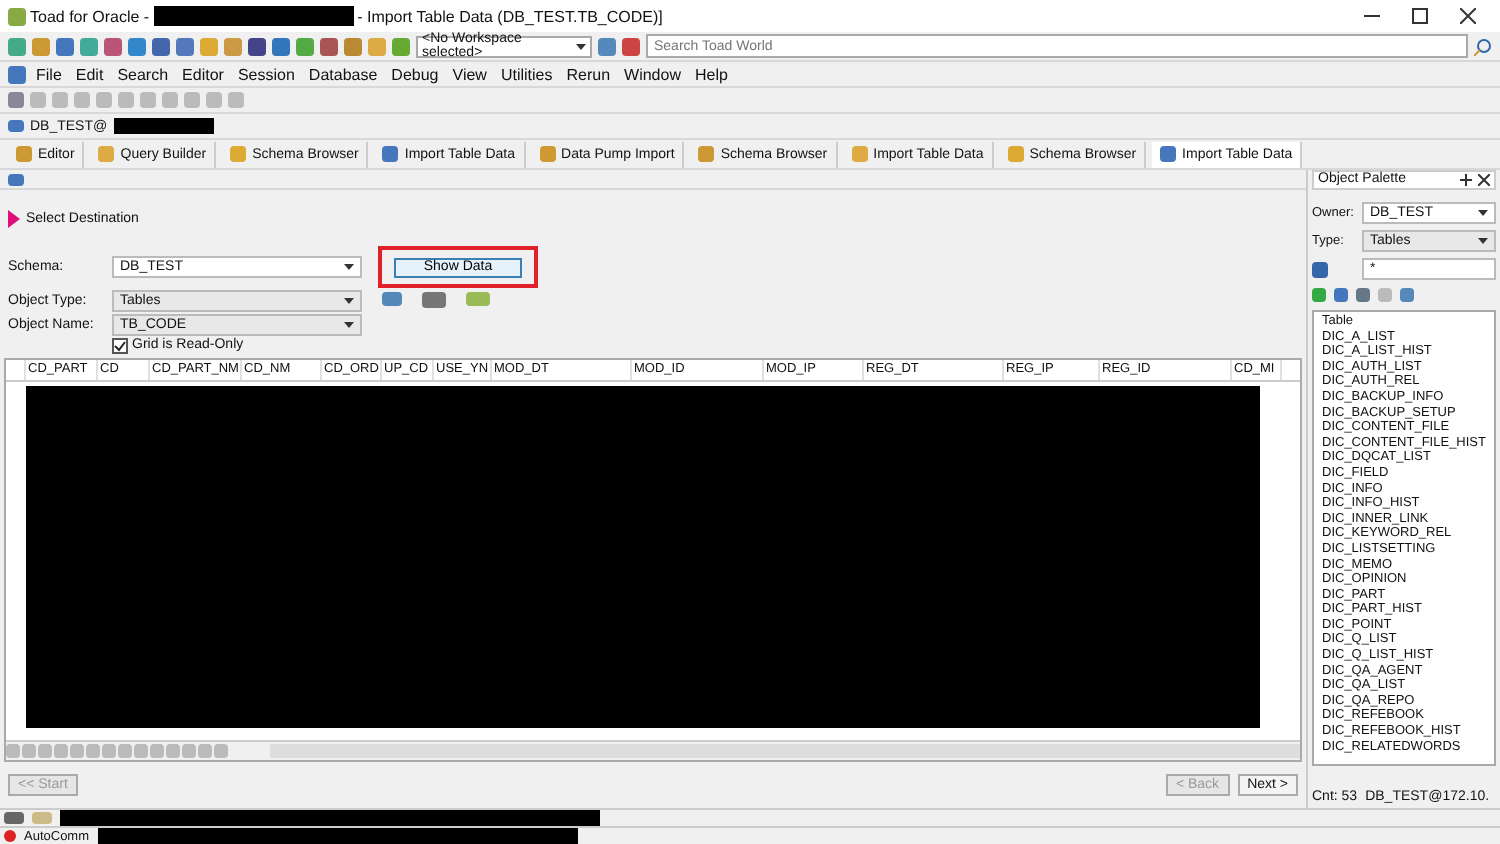 The width and height of the screenshot is (1500, 844). Describe the element at coordinates (415, 74) in the screenshot. I see `menu-item: Debug` at that location.